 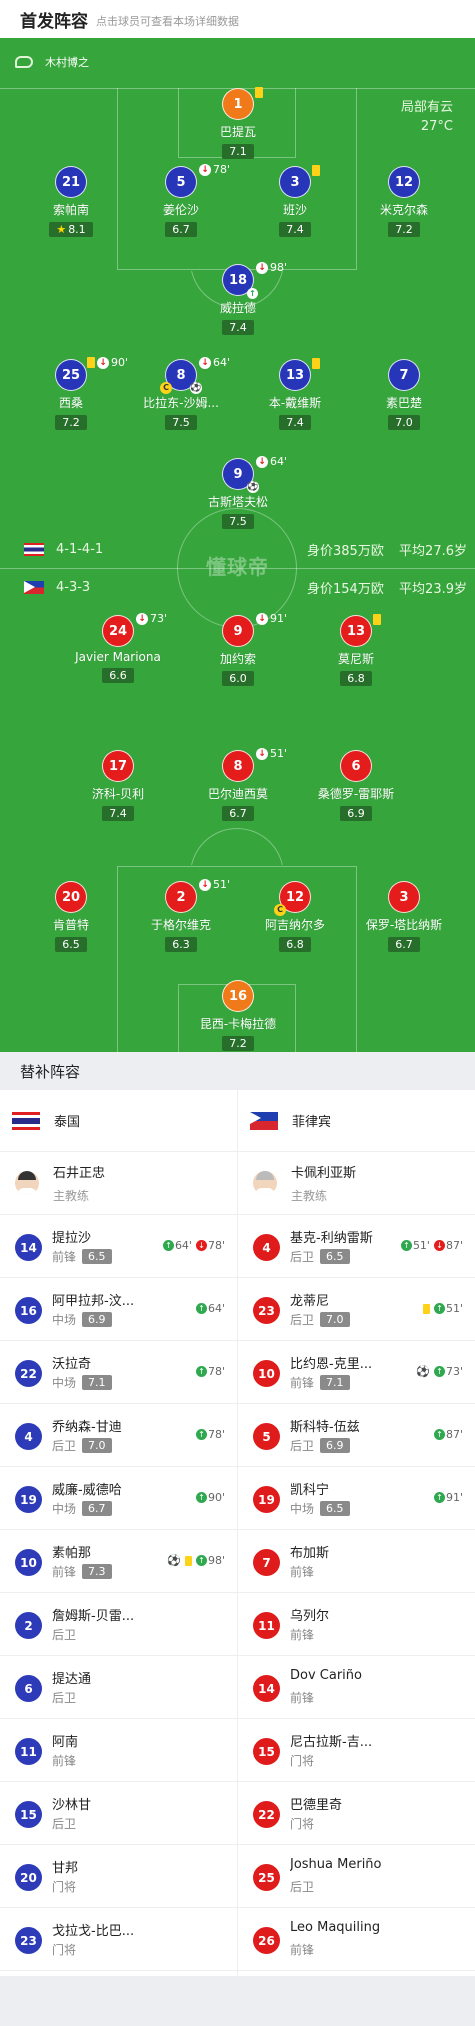 I want to click on sub-player-row: 19 凯科宁 中场 6.5 ↑ 91', so click(x=356, y=1498).